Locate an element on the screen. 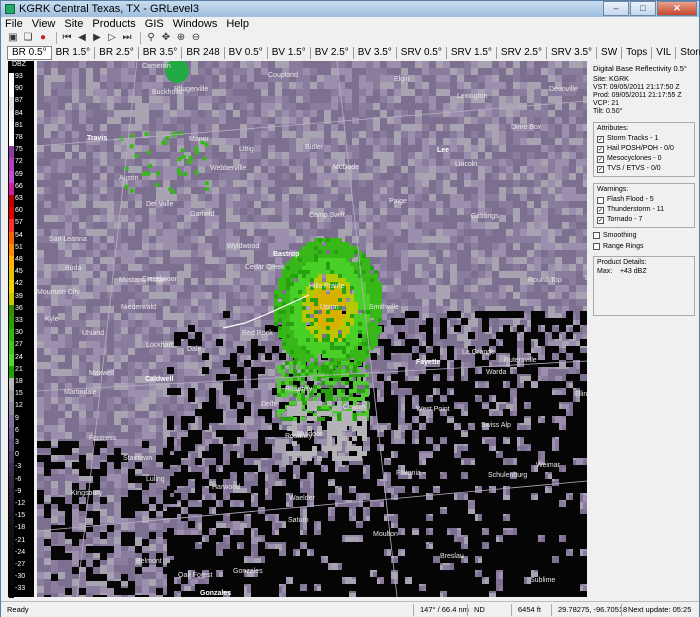  product-br248: BR 248 is located at coordinates (203, 53).